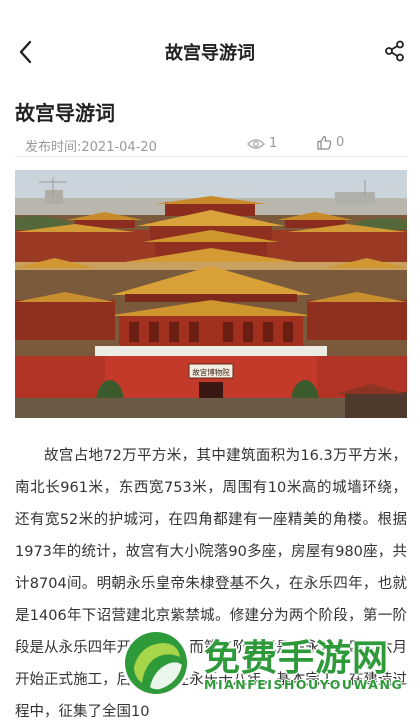  I want to click on thumbs-up-icon, so click(324, 142).